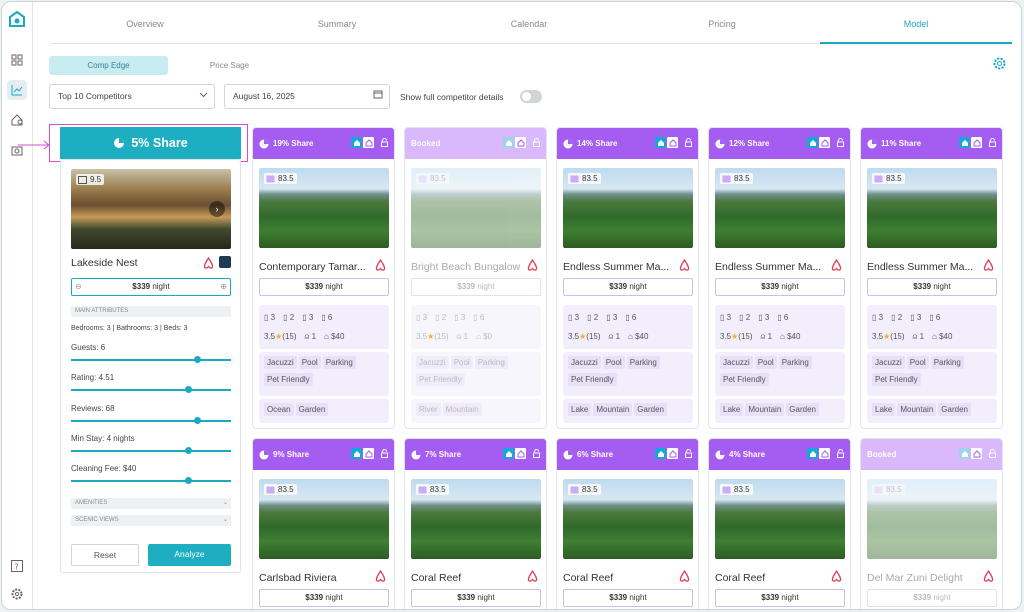 The height and width of the screenshot is (612, 1024). What do you see at coordinates (151, 480) in the screenshot?
I see `cleaning-fee-slider` at bounding box center [151, 480].